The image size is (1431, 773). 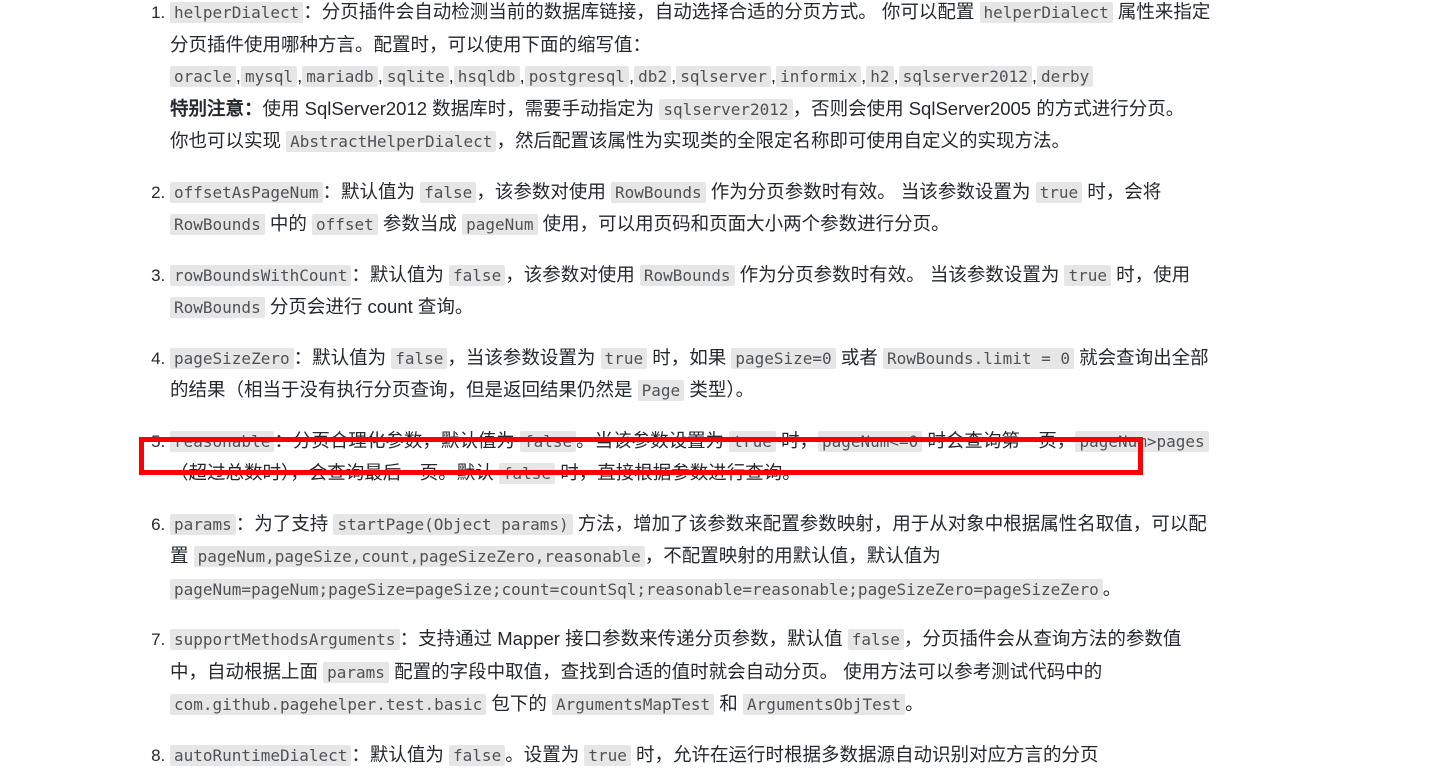 What do you see at coordinates (859, 357) in the screenshot?
I see `item4-t4: 或者` at bounding box center [859, 357].